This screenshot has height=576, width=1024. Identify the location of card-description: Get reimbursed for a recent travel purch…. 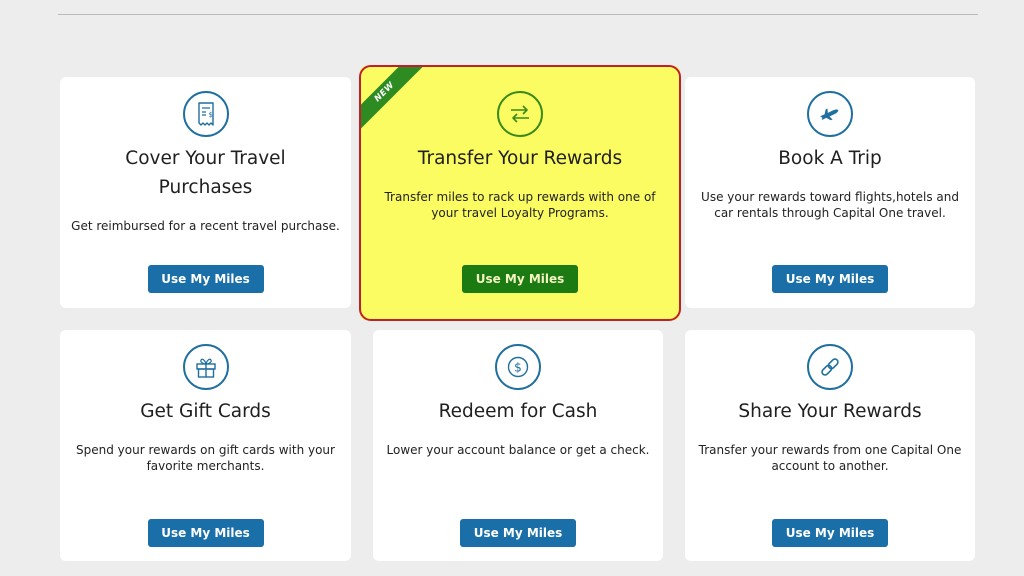
(205, 226).